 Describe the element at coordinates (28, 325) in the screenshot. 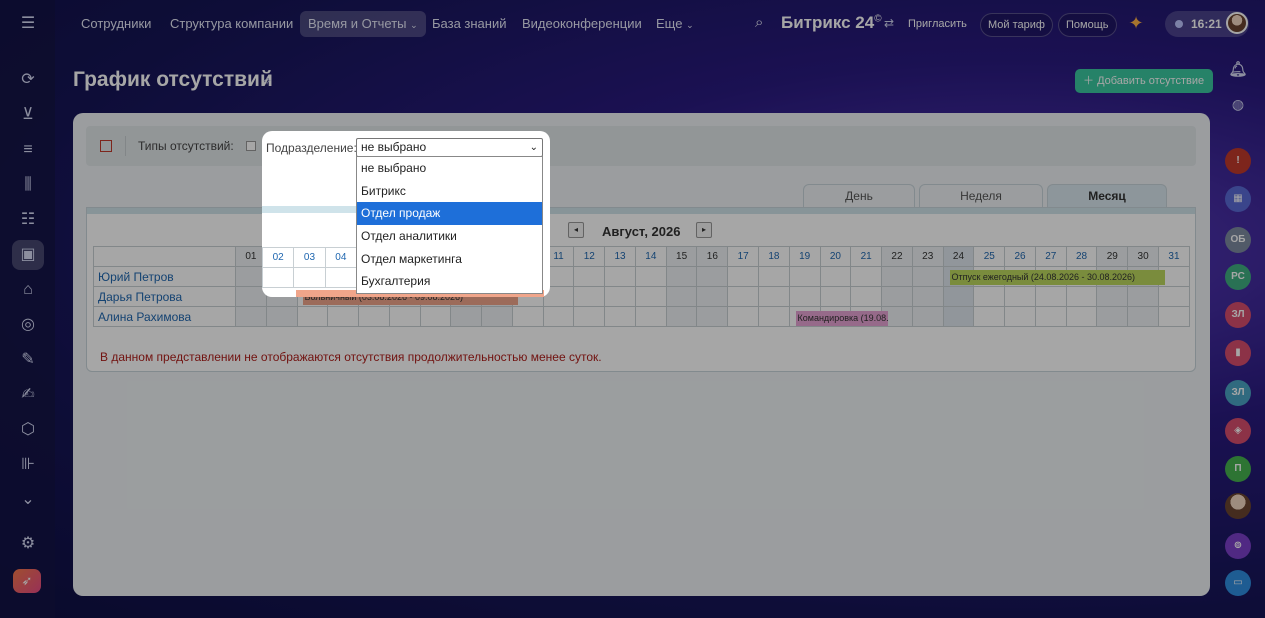

I see `target-icon: ◎` at that location.